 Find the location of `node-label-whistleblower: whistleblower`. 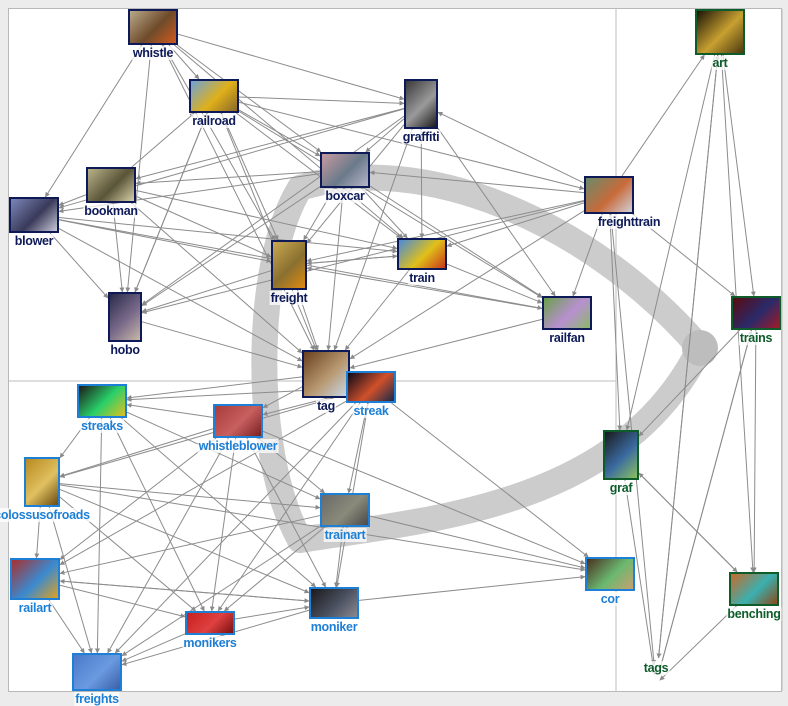

node-label-whistleblower: whistleblower is located at coordinates (238, 446).